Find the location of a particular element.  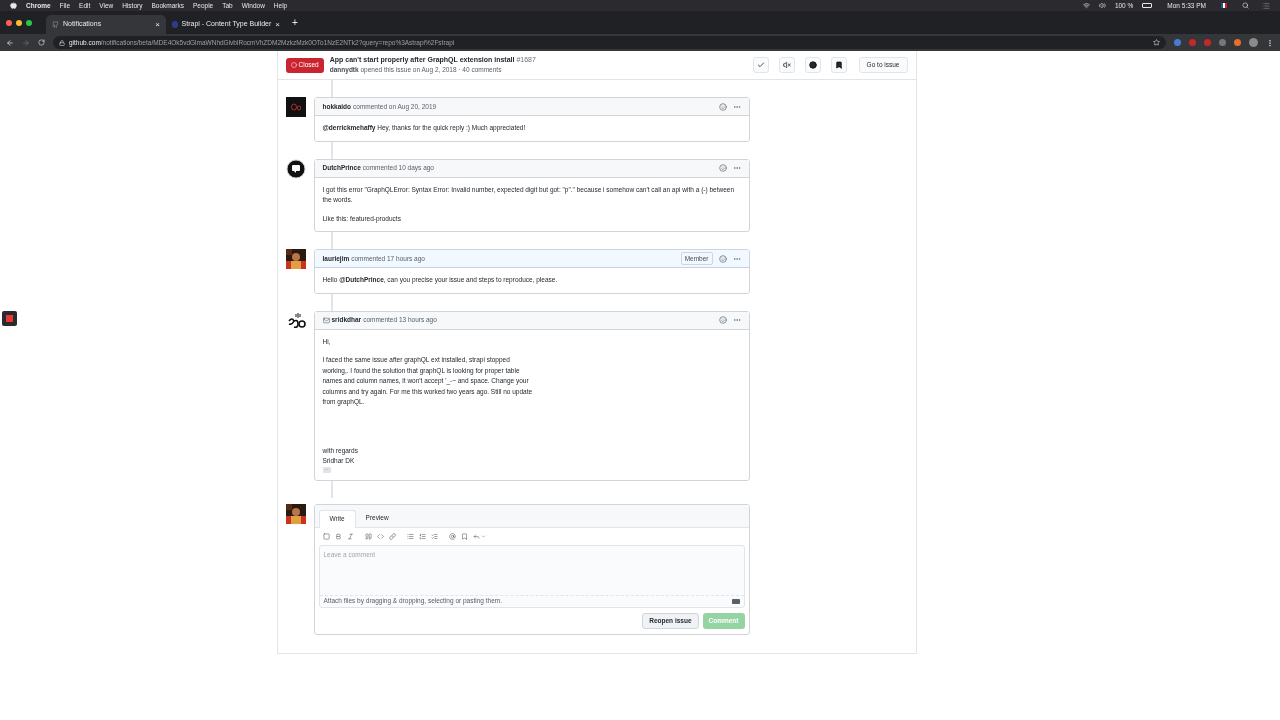

apple-icon is located at coordinates (13, 5).